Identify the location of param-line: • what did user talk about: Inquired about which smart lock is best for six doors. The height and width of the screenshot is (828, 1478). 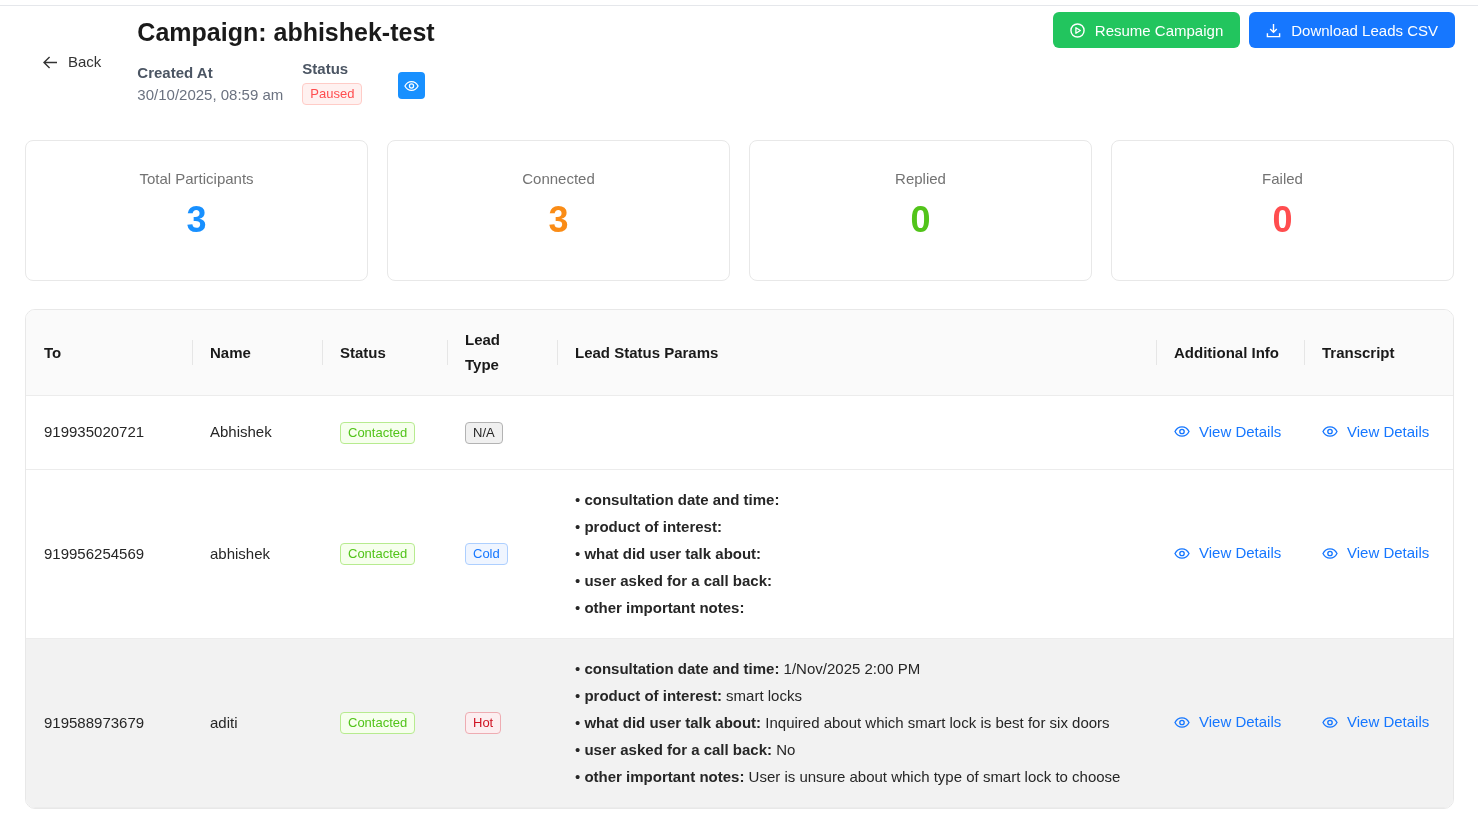
(843, 722).